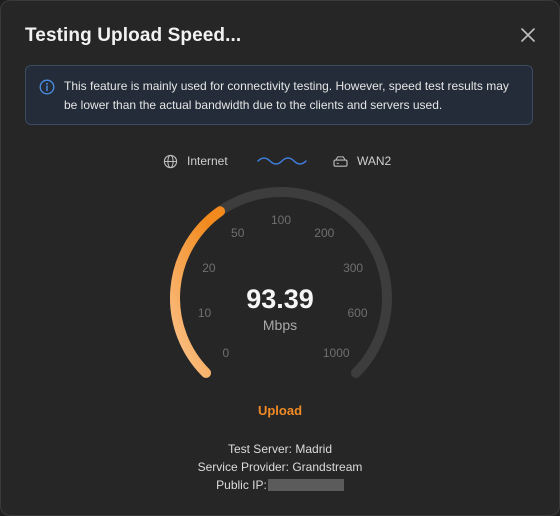 This screenshot has width=560, height=516. I want to click on test-server-label: Test Server:, so click(259, 449).